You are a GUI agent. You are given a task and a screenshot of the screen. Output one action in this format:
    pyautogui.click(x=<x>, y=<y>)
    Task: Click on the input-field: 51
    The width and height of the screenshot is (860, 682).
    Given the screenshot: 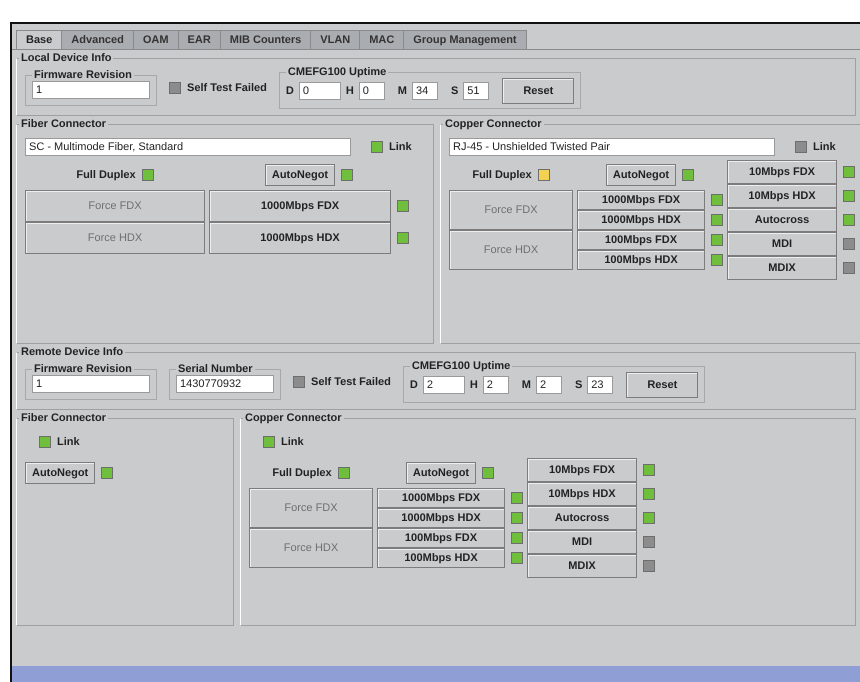 What is the action you would take?
    pyautogui.click(x=476, y=91)
    